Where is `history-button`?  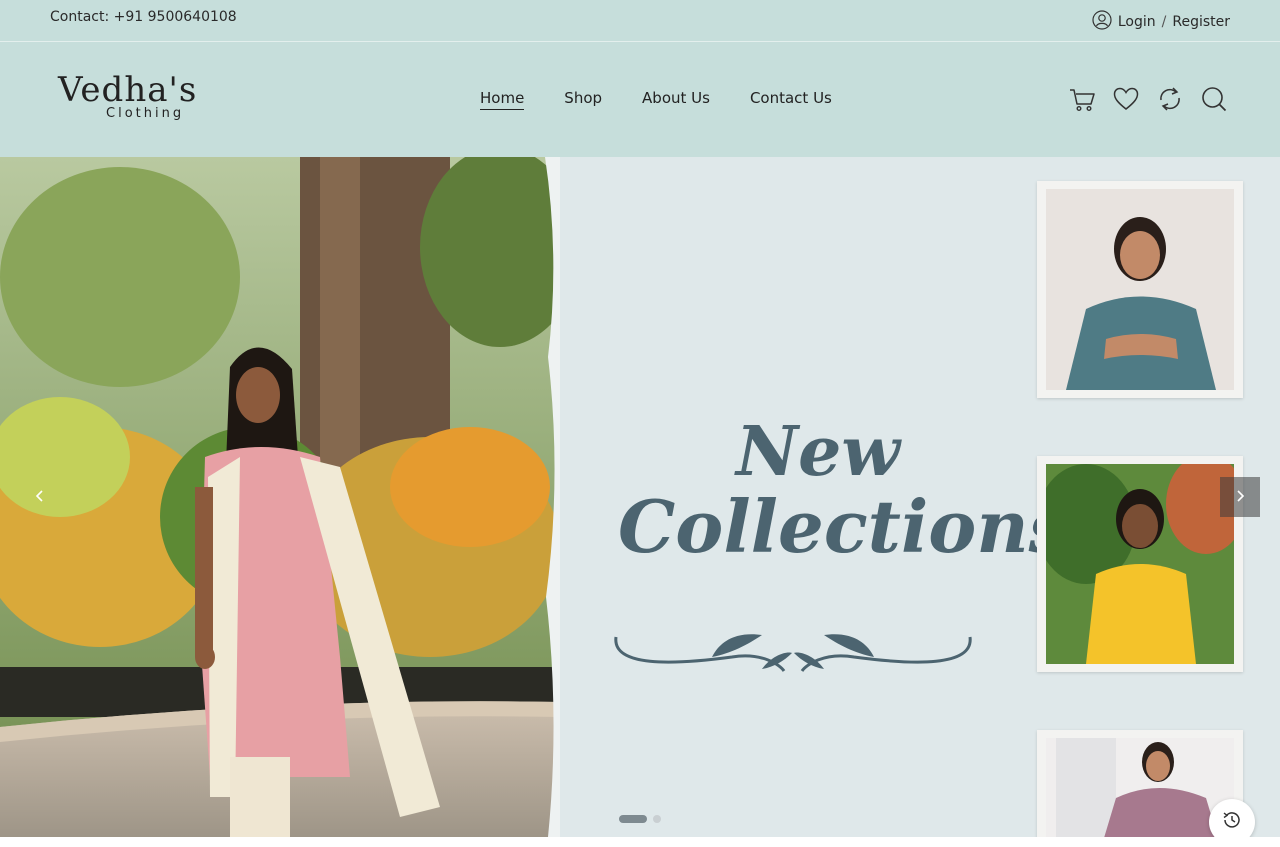 history-button is located at coordinates (1232, 818).